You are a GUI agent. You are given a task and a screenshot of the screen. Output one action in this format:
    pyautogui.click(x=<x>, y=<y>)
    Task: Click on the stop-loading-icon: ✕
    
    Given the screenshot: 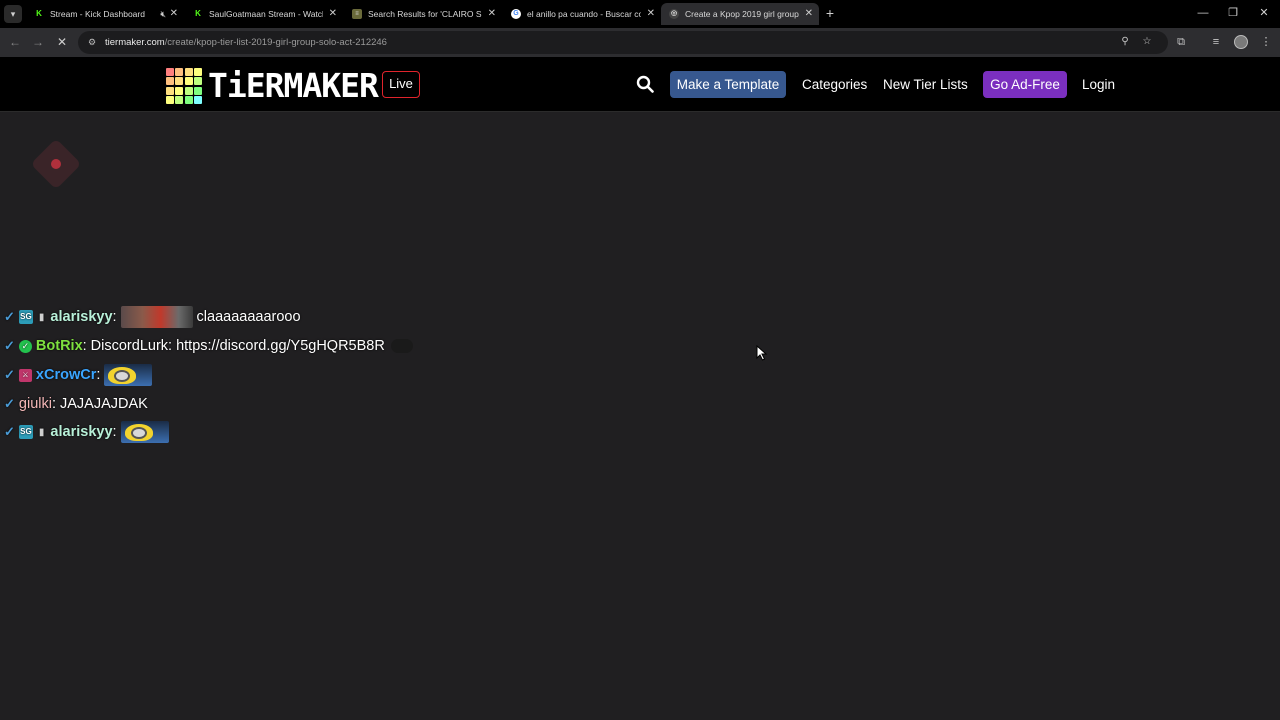 What is the action you would take?
    pyautogui.click(x=62, y=42)
    